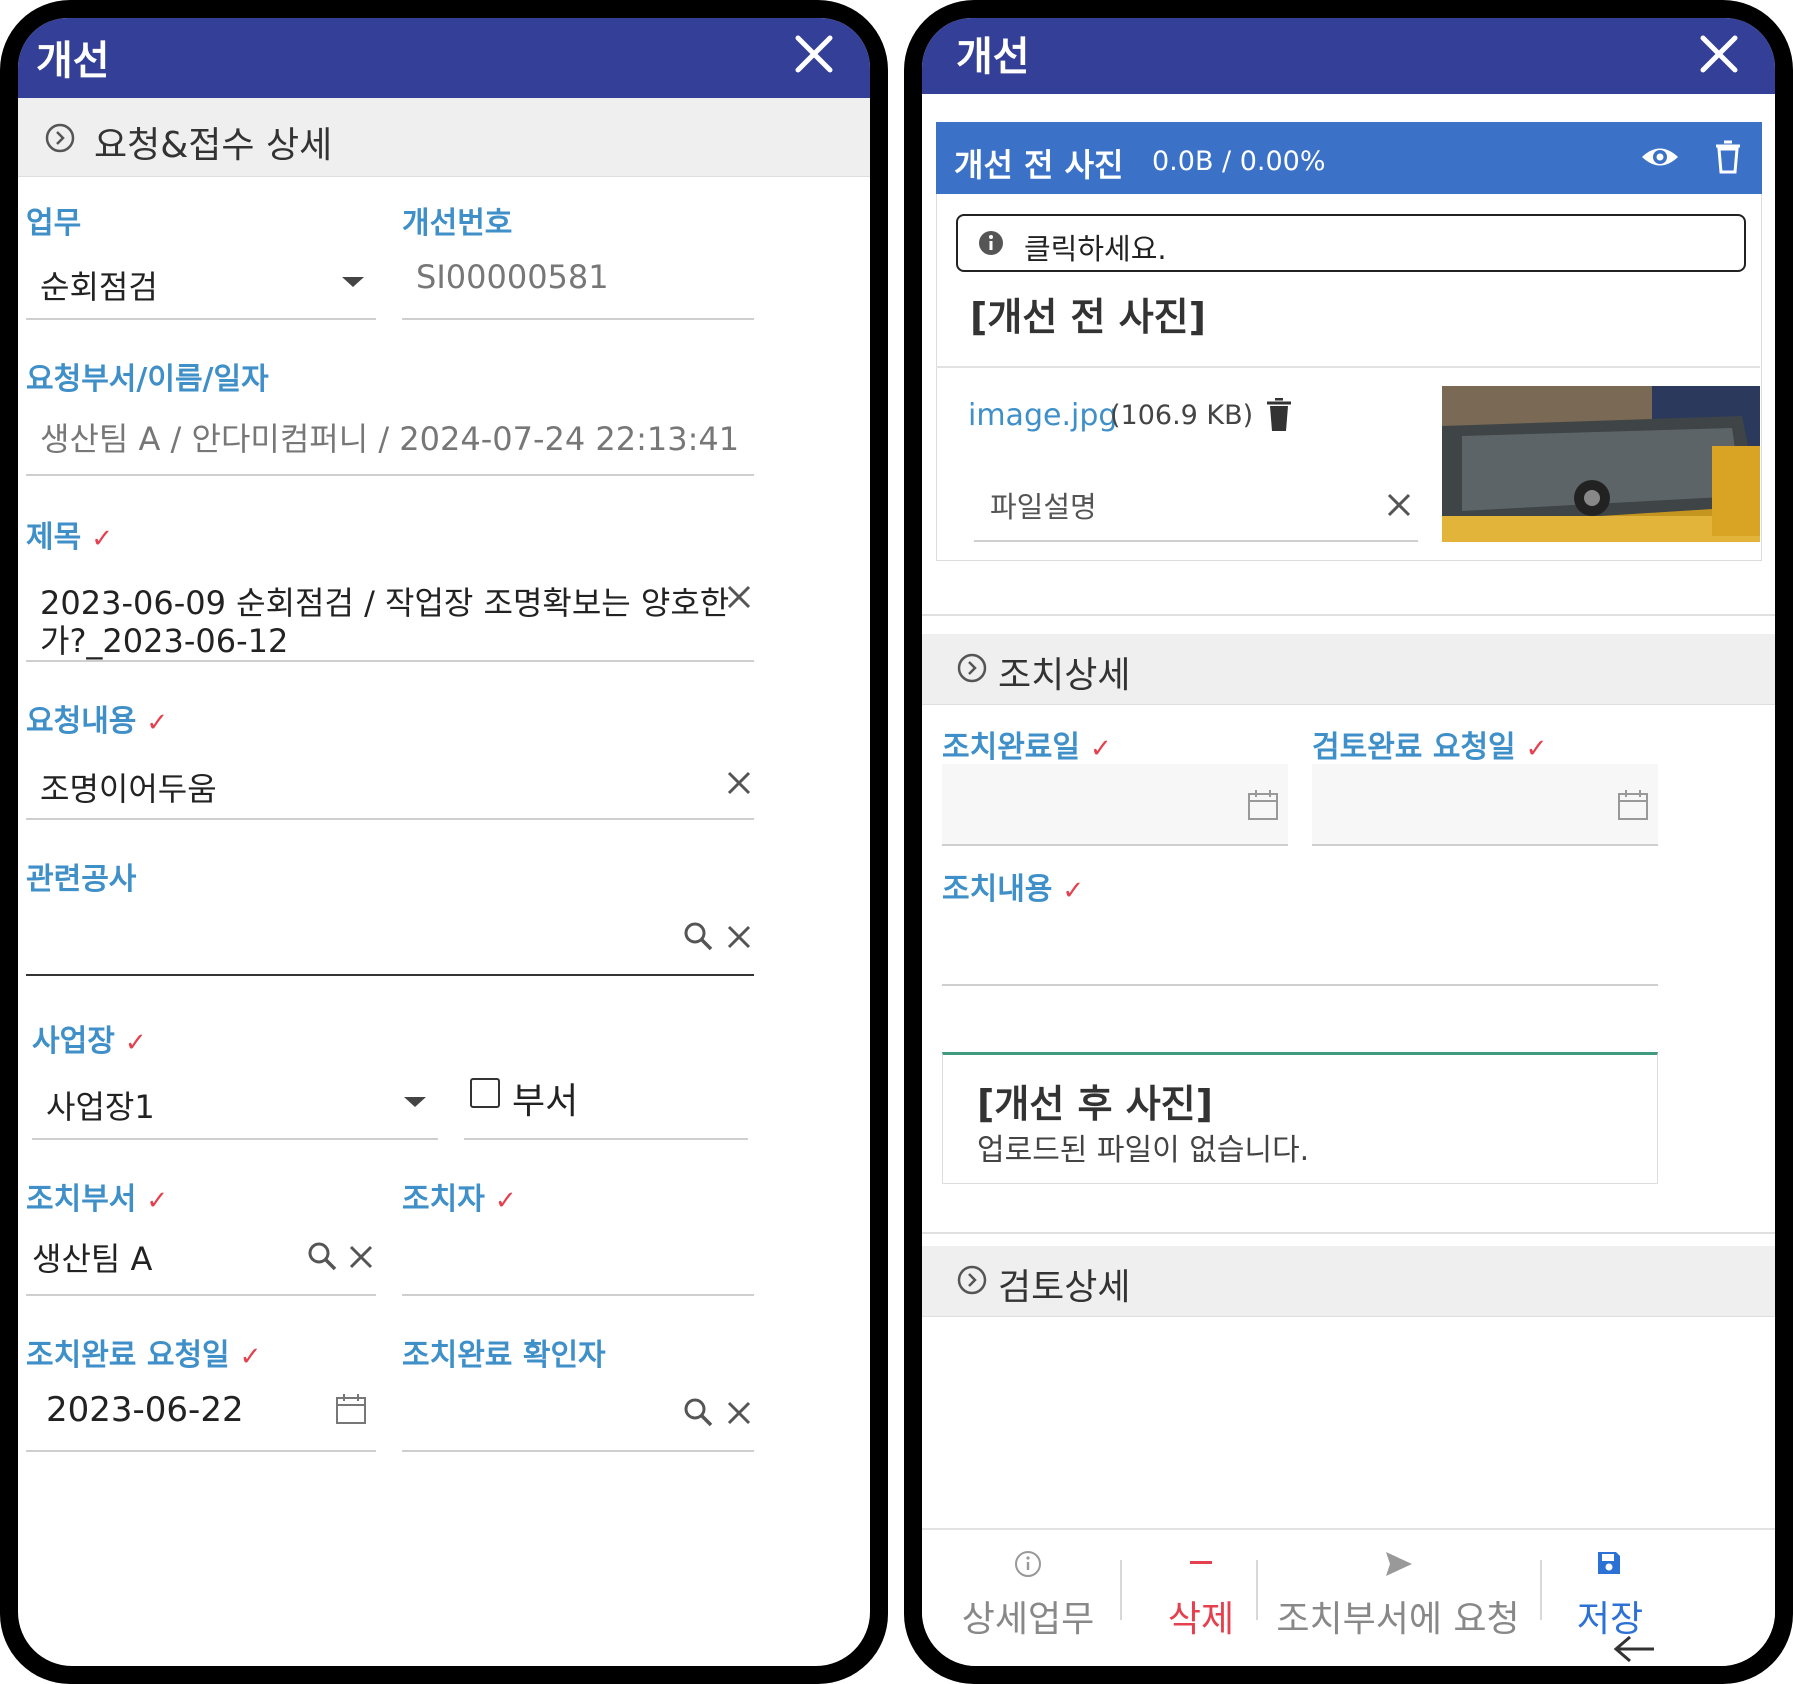  I want to click on photo-thumbnail, so click(1601, 464).